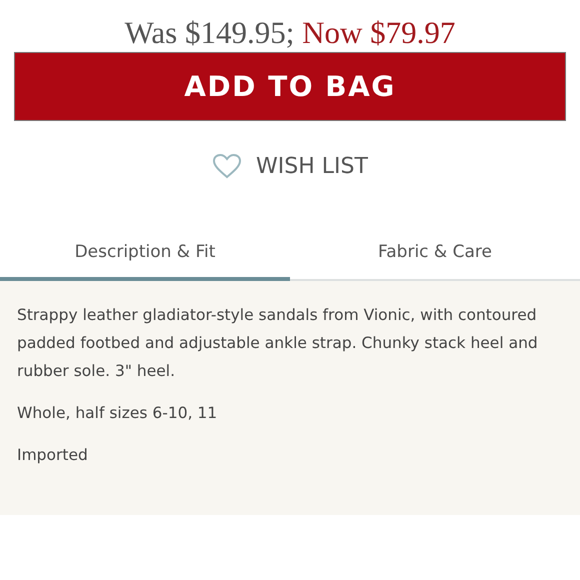 The width and height of the screenshot is (580, 580). What do you see at coordinates (53, 455) in the screenshot?
I see `description-text: Imported` at bounding box center [53, 455].